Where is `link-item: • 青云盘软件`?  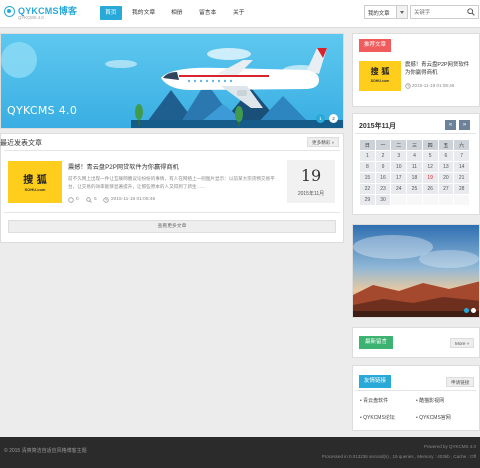 link-item: • 青云盘软件 is located at coordinates (374, 400).